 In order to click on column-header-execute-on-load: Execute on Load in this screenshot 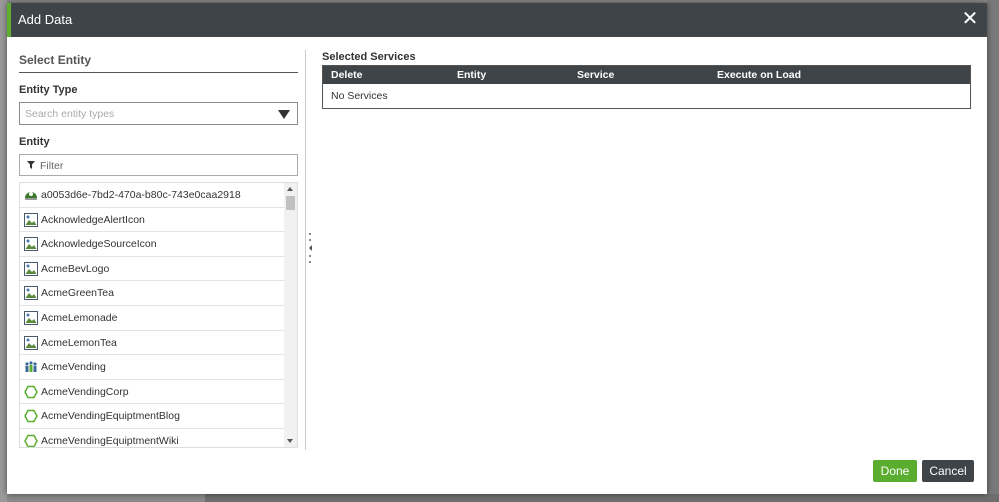, I will do `click(759, 75)`.